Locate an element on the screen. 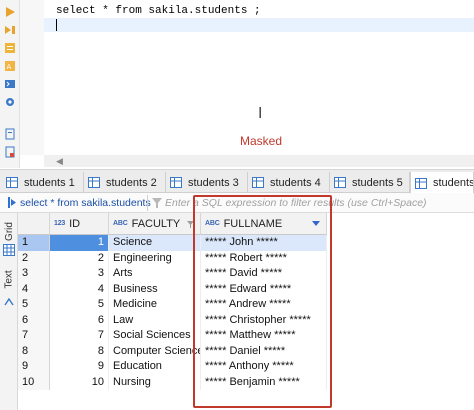  table-row: 5 5 Medicine ***** Andrew ***** is located at coordinates (246, 305).